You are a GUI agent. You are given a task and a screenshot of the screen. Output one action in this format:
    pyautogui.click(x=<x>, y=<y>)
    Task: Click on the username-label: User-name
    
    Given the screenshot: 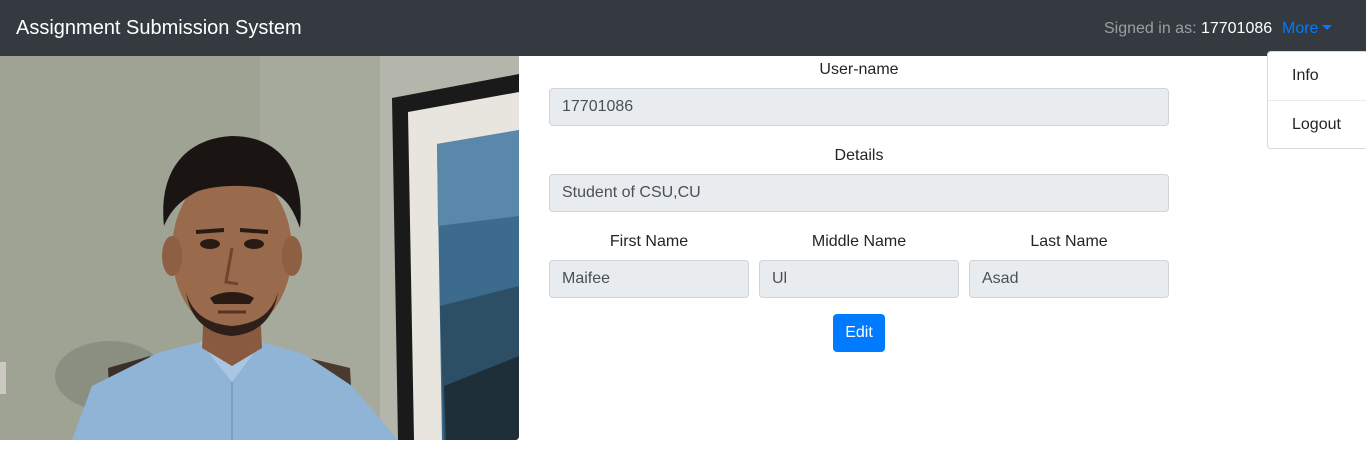 What is the action you would take?
    pyautogui.click(x=859, y=69)
    